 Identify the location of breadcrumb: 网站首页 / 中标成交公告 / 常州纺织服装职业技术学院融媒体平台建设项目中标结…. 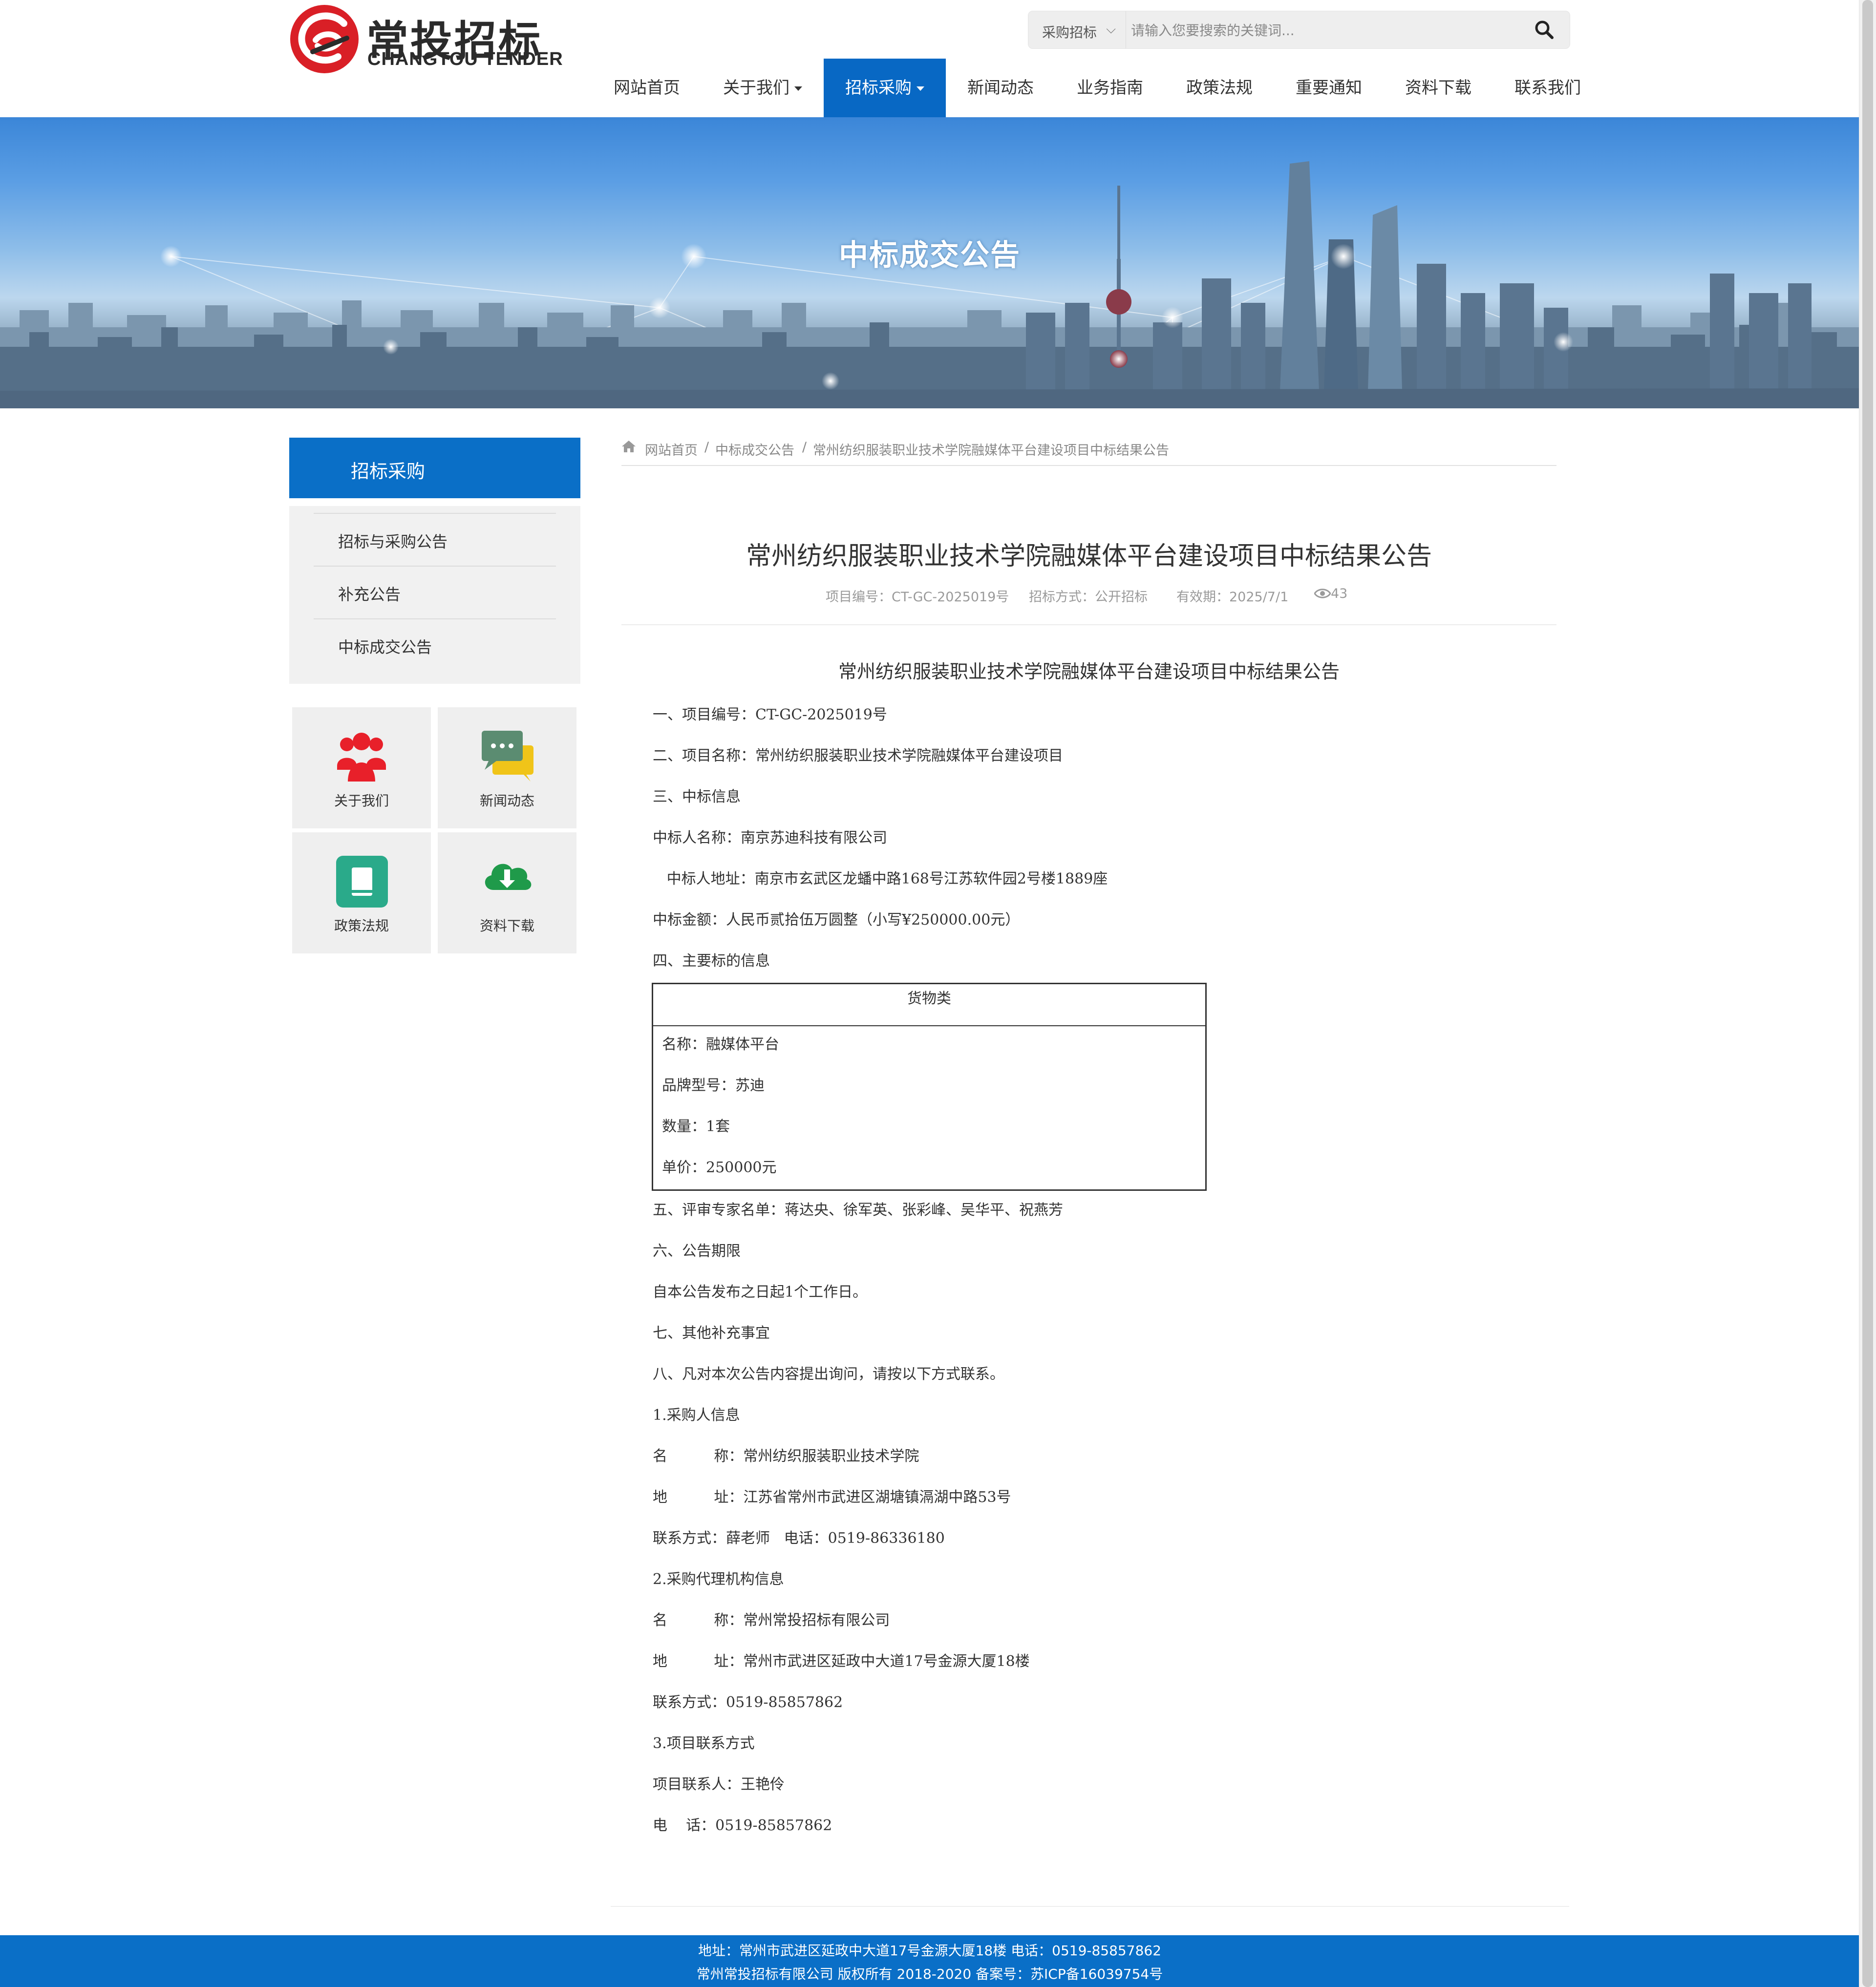
(1088, 453).